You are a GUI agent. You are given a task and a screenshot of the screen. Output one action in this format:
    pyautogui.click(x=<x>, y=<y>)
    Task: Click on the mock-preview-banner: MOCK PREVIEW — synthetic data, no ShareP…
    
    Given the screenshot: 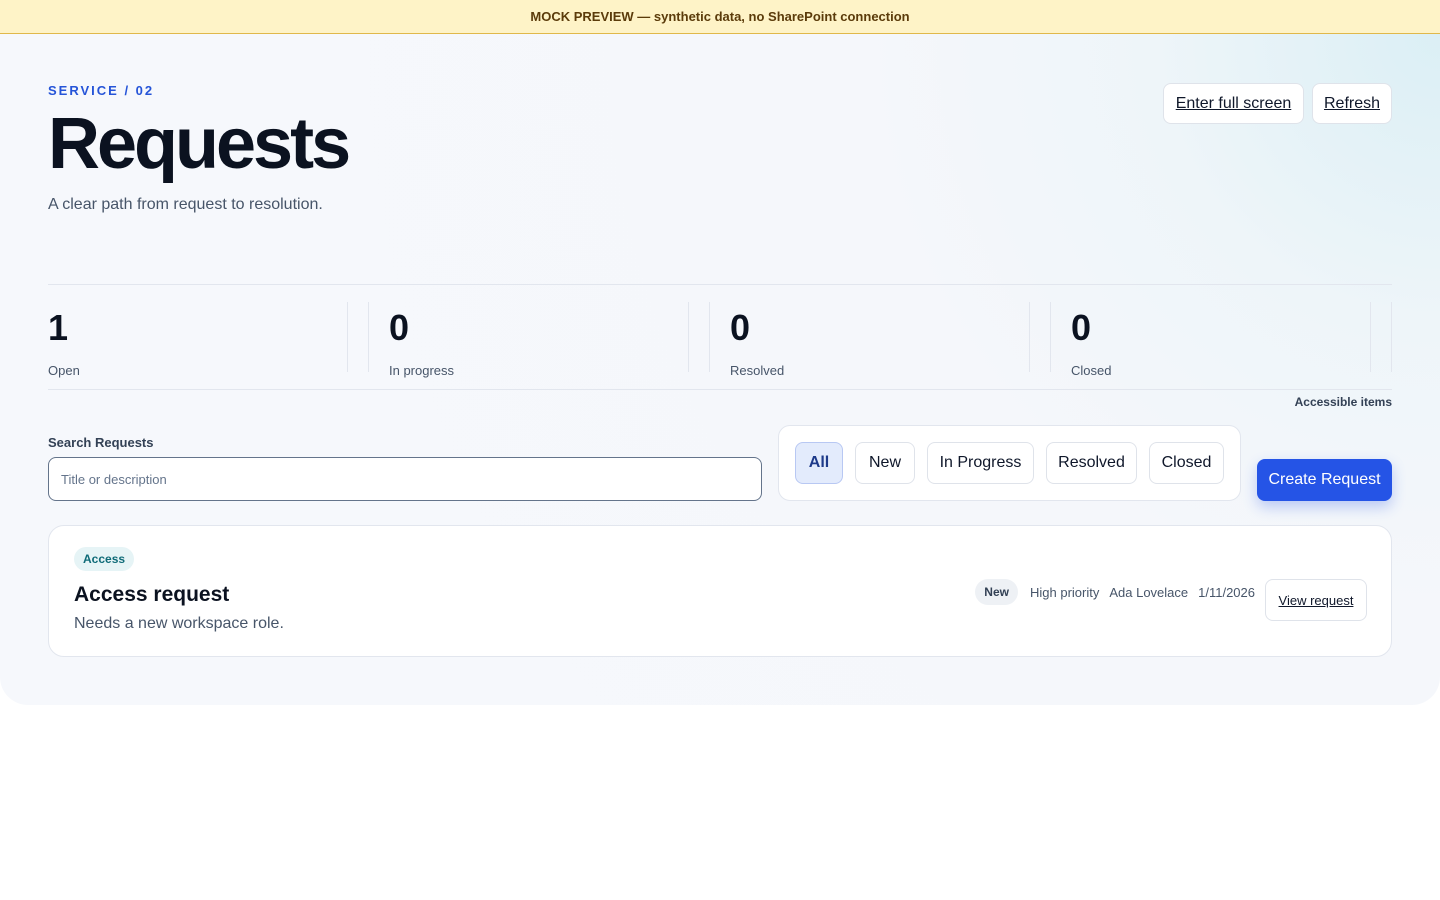 What is the action you would take?
    pyautogui.click(x=720, y=17)
    